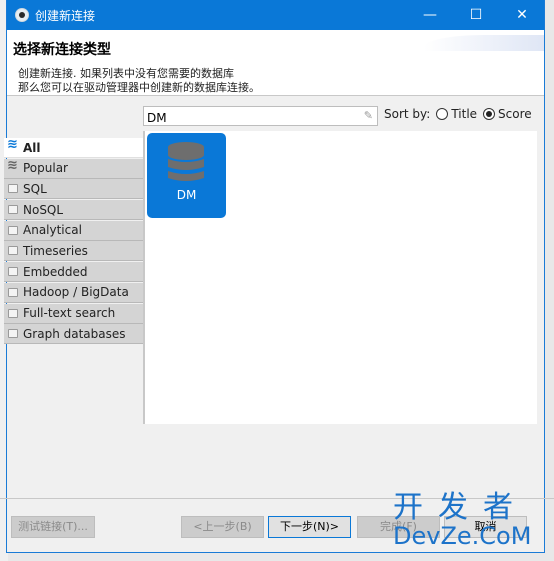  I want to click on description-line-1: 创建新连接. 如果列表中没有您需要的数据库, so click(126, 73).